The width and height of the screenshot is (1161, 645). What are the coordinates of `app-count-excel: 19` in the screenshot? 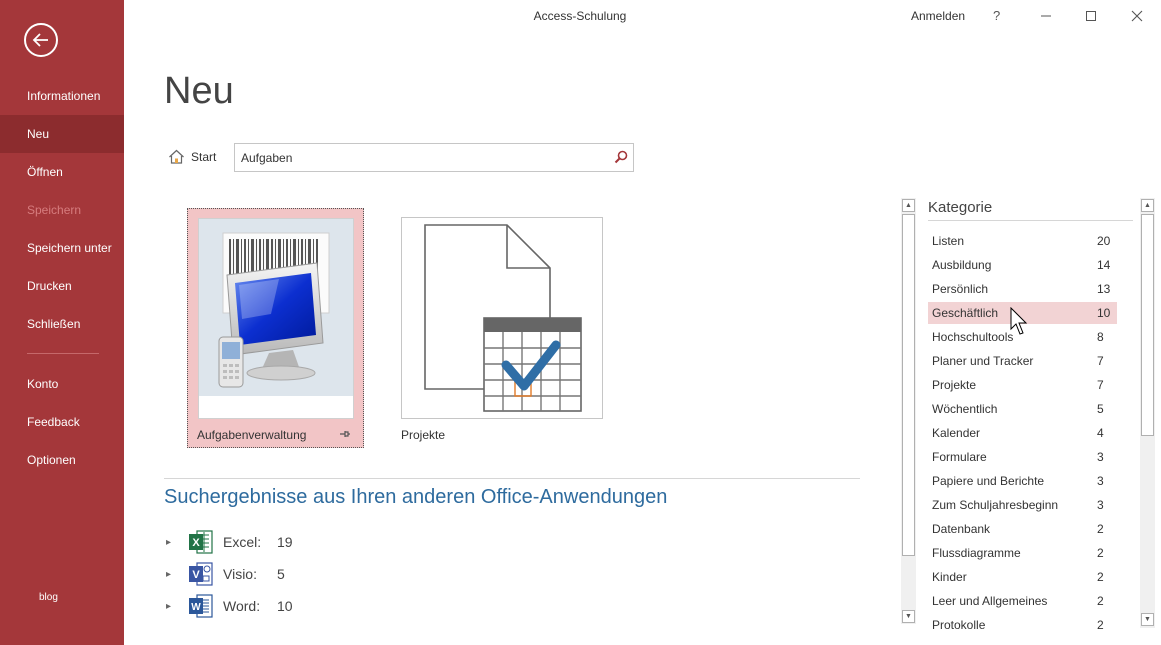 It's located at (285, 542).